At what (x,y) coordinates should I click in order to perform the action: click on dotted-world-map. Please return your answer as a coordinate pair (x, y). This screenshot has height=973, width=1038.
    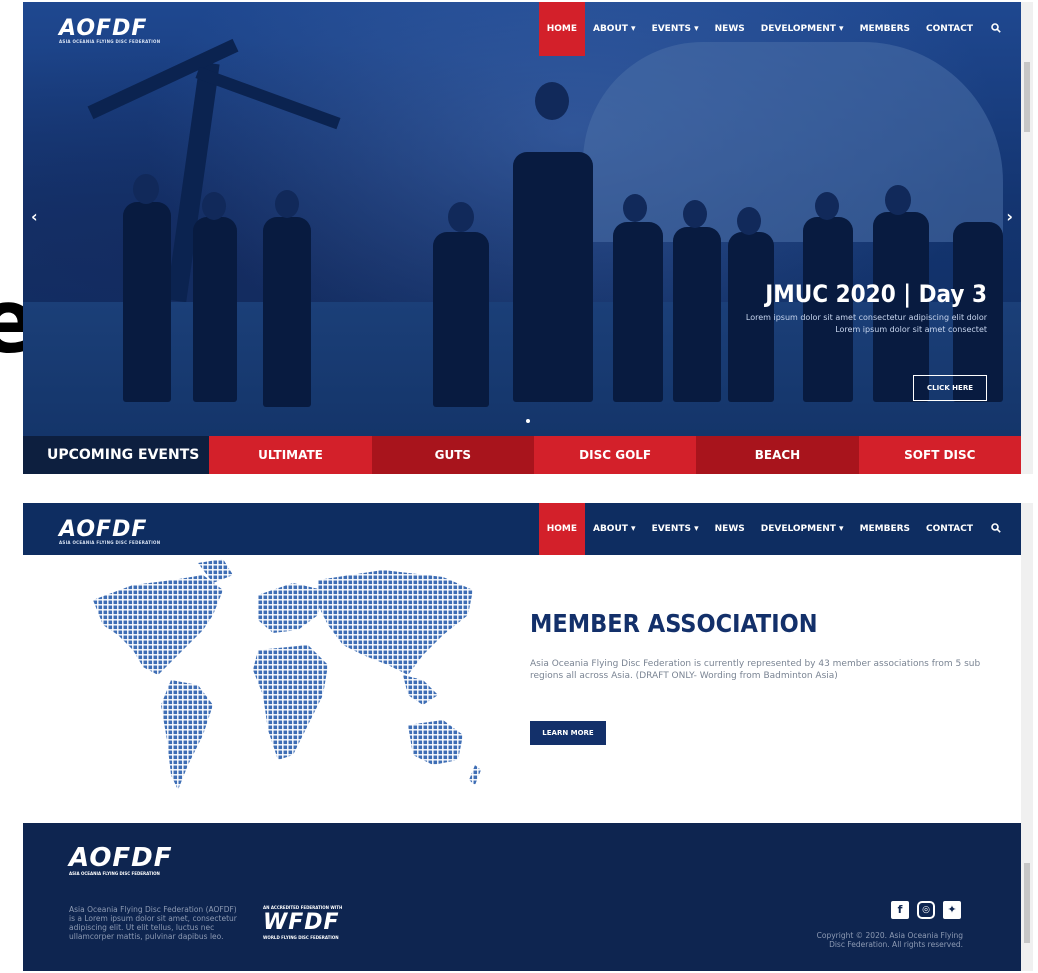
    Looking at the image, I should click on (287, 674).